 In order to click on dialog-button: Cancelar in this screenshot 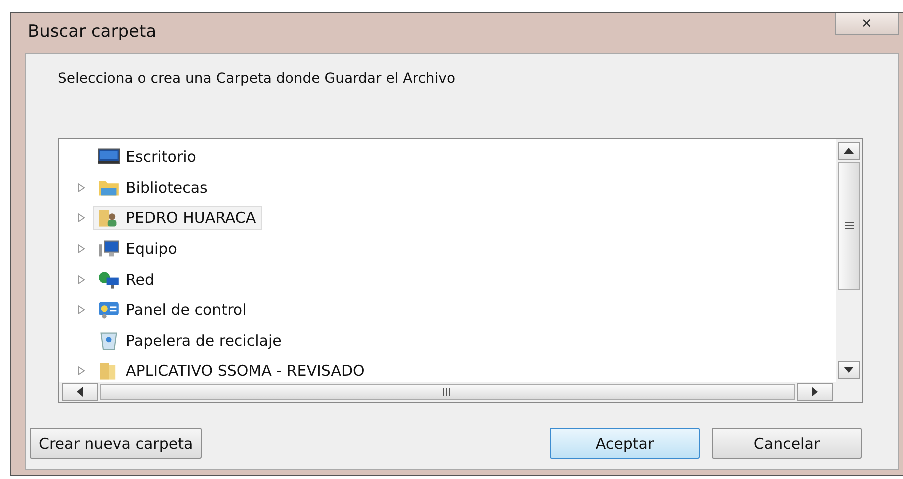, I will do `click(787, 443)`.